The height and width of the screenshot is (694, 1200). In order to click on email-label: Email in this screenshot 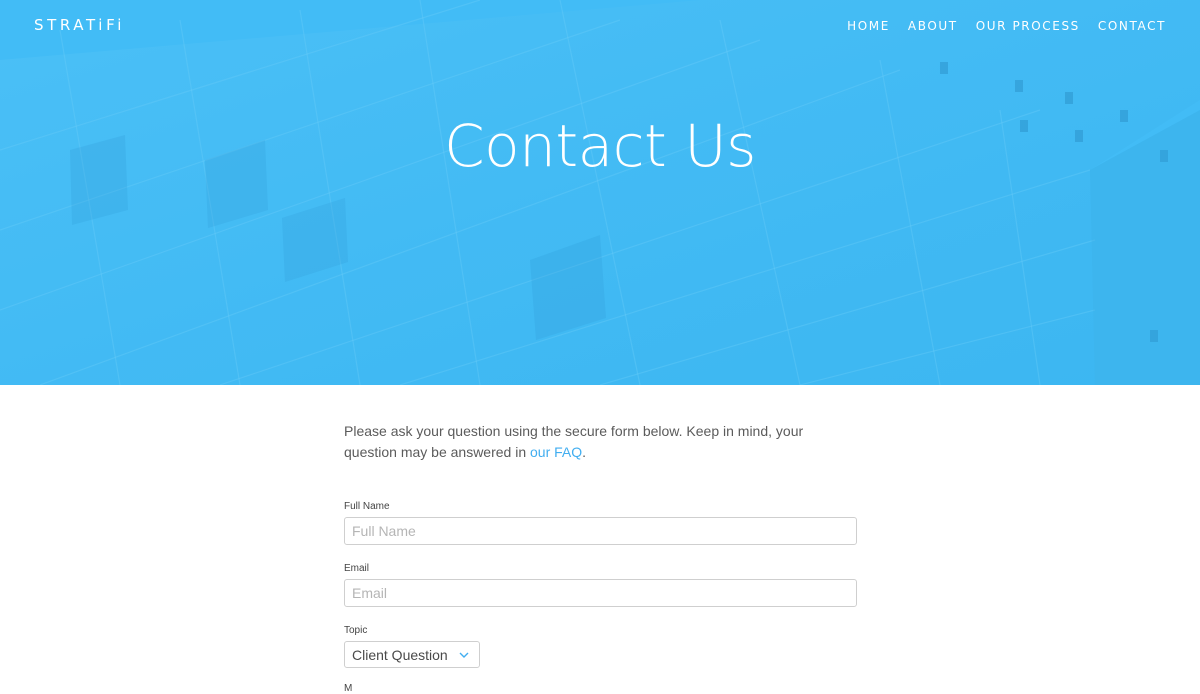, I will do `click(357, 568)`.